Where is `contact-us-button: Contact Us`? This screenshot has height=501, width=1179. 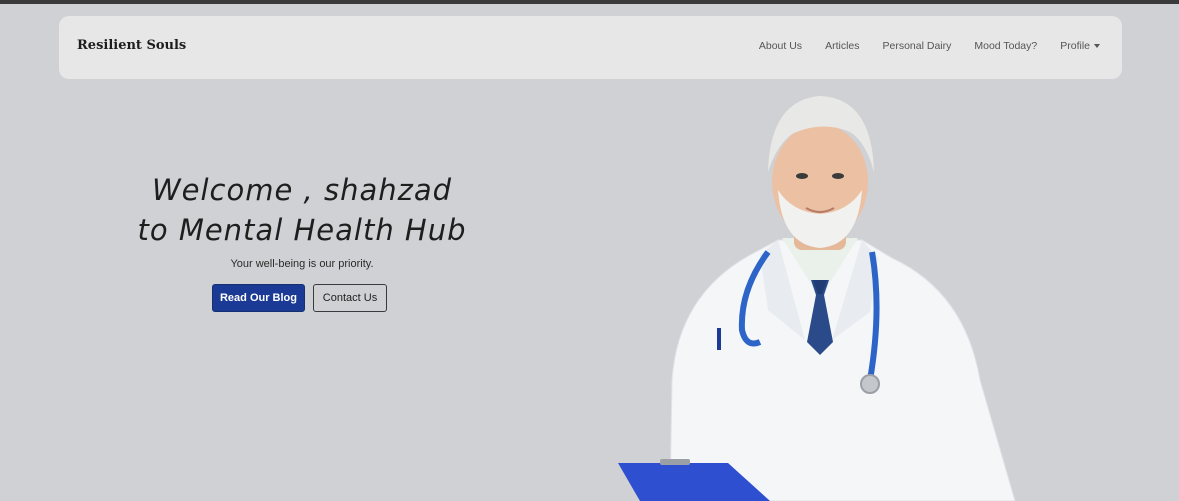 contact-us-button: Contact Us is located at coordinates (350, 298).